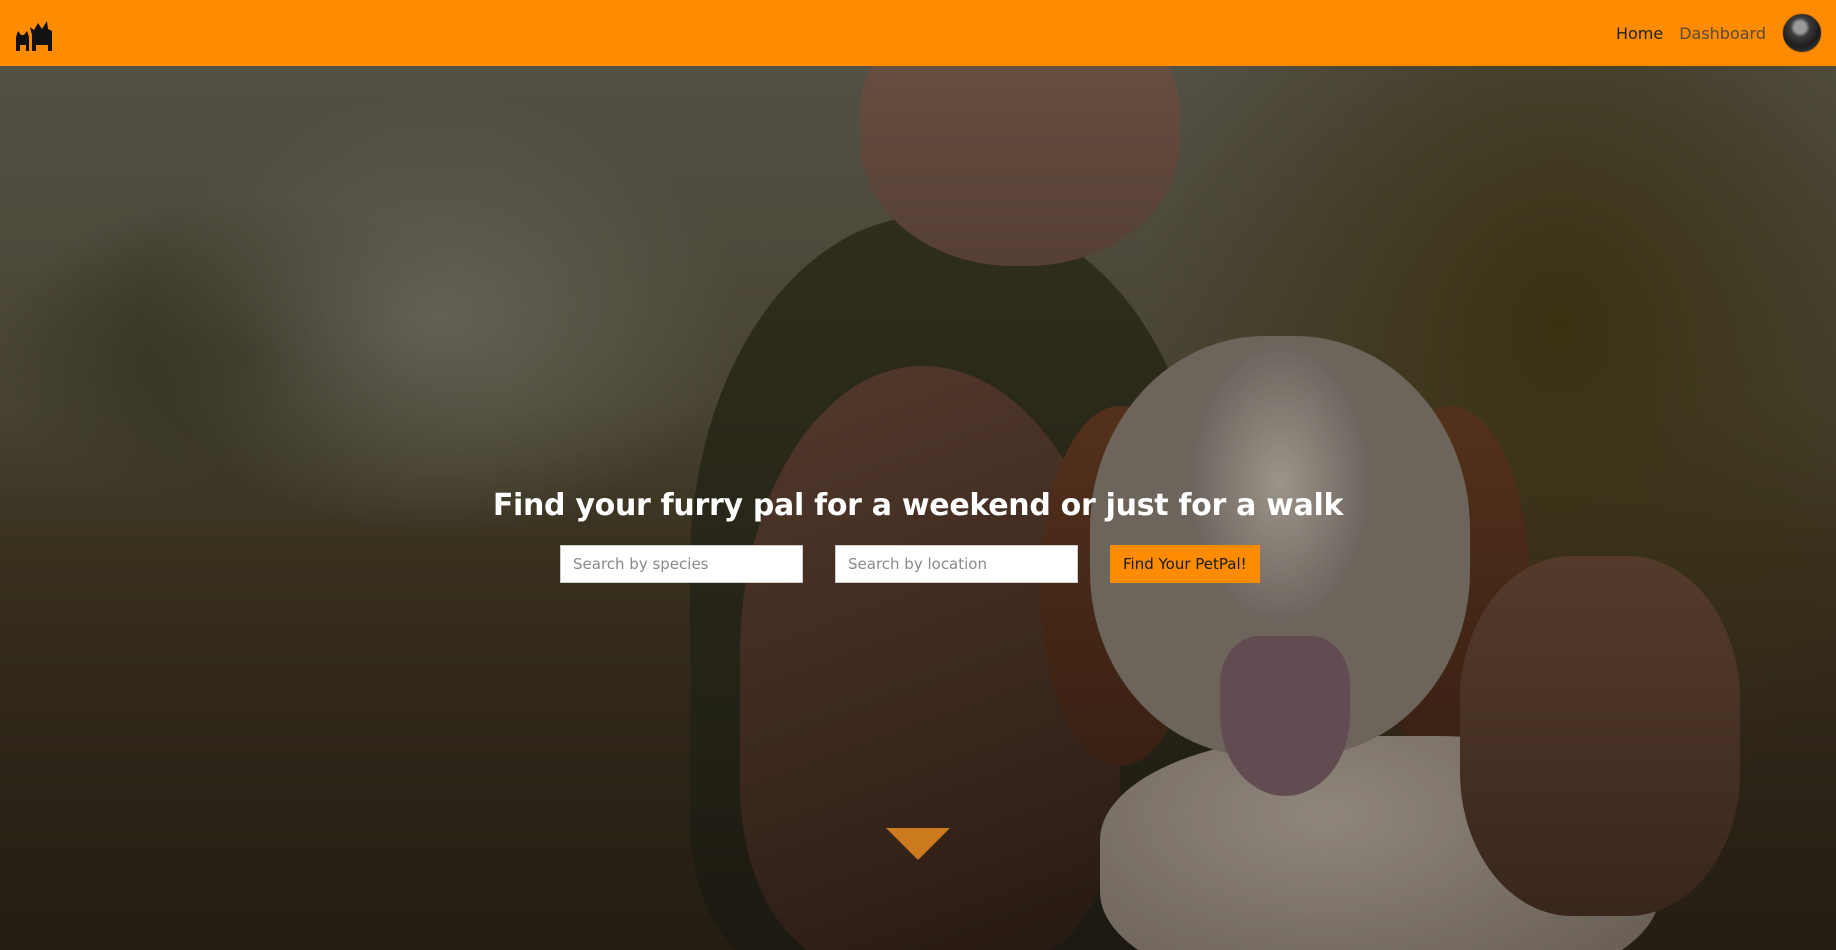  Describe the element at coordinates (918, 844) in the screenshot. I see `down-triangle-icon` at that location.